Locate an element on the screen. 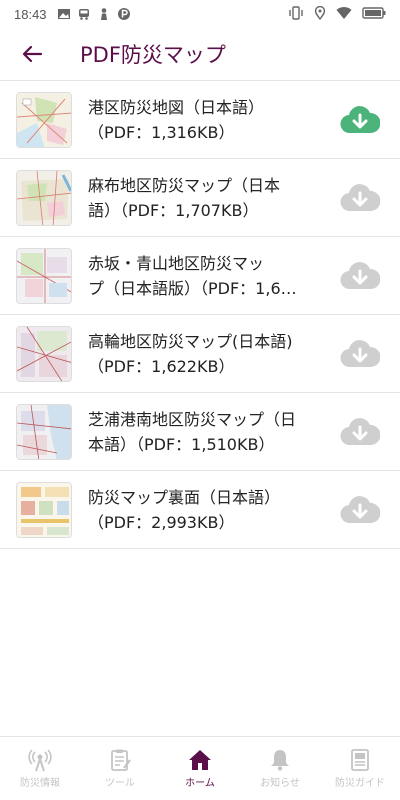 The image size is (400, 800). tab-label: ツール is located at coordinates (120, 783).